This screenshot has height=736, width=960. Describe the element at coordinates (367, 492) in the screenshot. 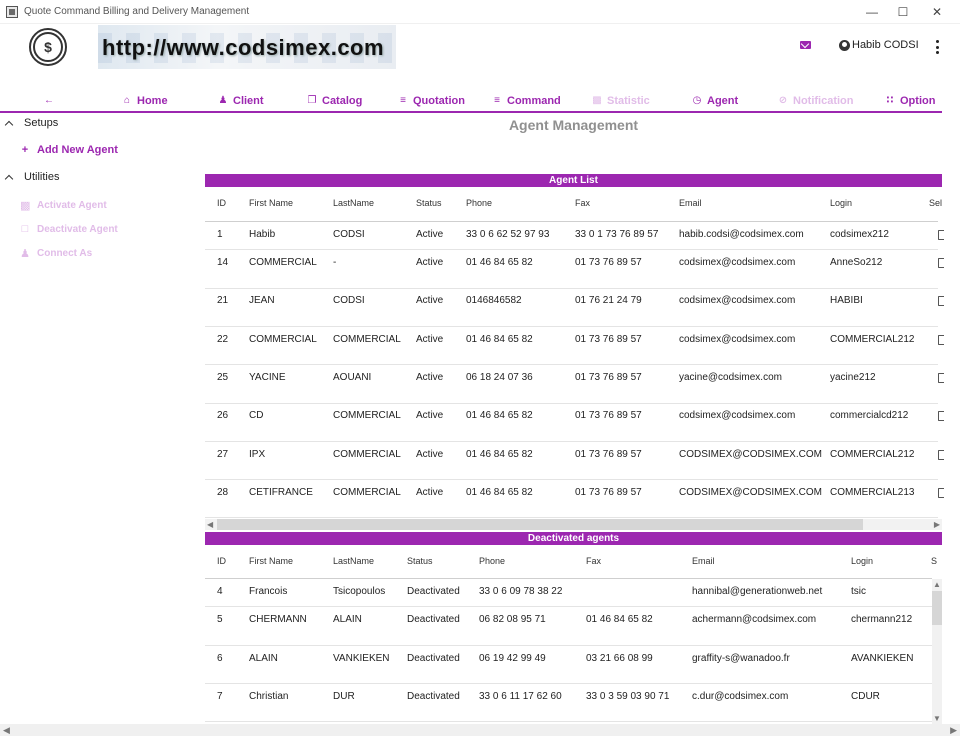

I see `cell-last-name: COMMERCIAL` at that location.